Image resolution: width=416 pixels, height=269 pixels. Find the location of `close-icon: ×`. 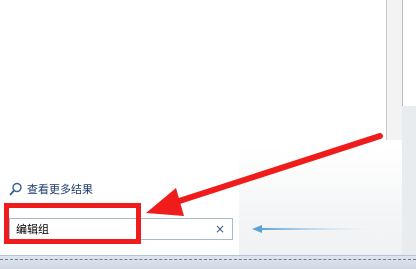

close-icon: × is located at coordinates (220, 229).